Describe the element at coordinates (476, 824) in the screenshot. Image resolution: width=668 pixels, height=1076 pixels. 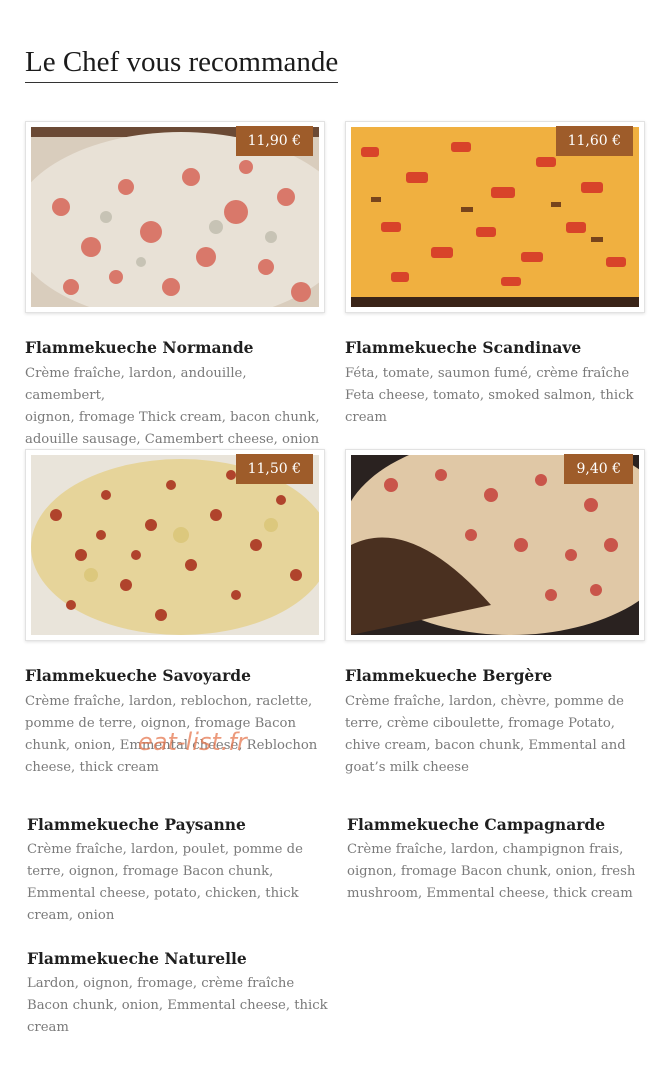
I see `dish-name: Flammekueche Campagnarde` at that location.